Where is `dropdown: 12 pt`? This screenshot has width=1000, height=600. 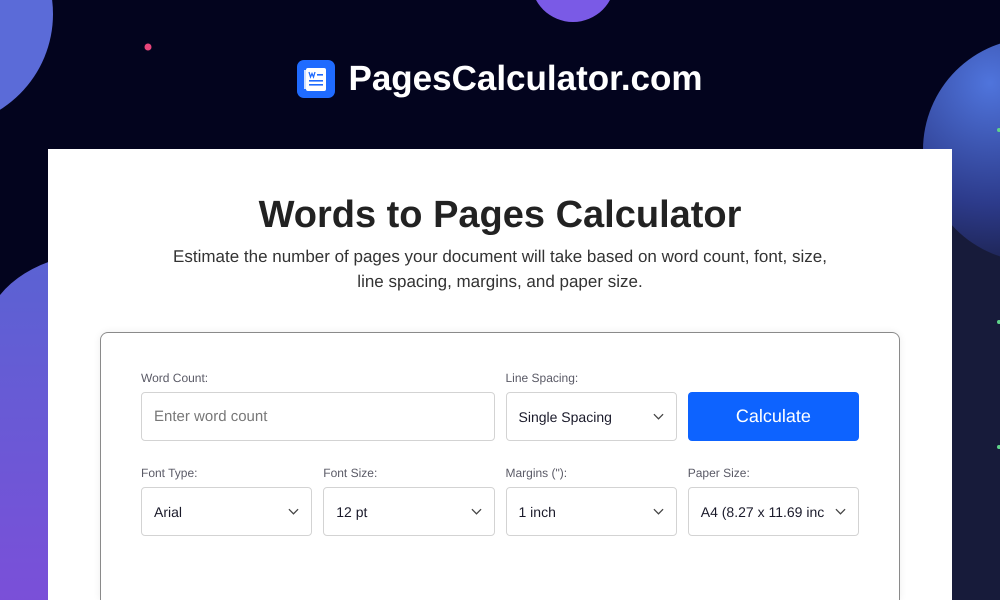
dropdown: 12 pt is located at coordinates (408, 511).